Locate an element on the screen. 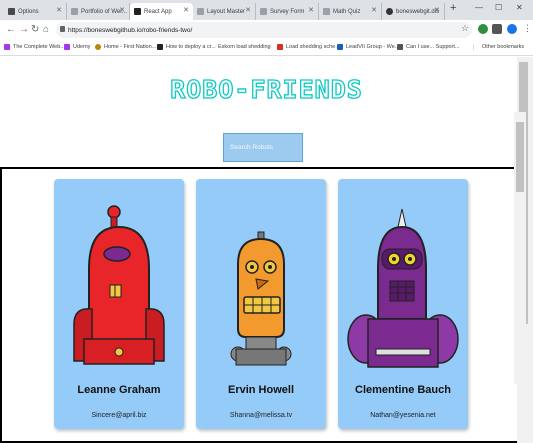 The height and width of the screenshot is (443, 533). other-bookmarks-folder: Other bookmarks is located at coordinates (498, 47).